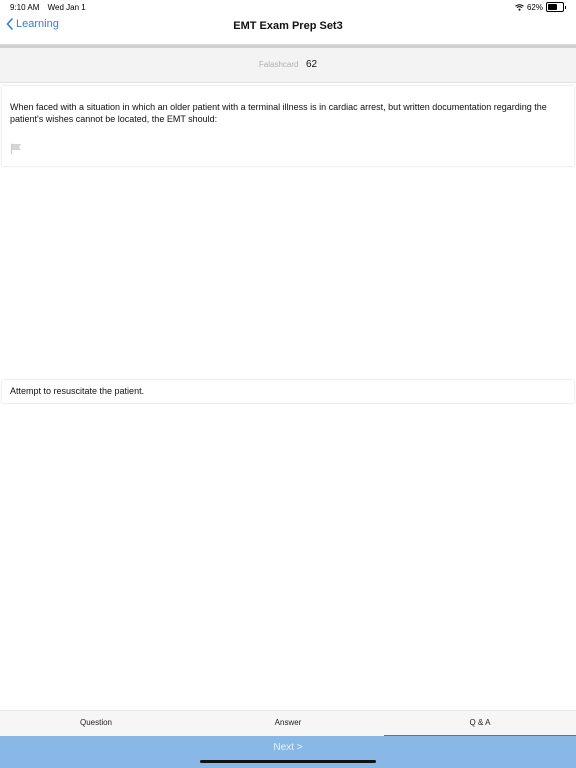 This screenshot has height=768, width=576. I want to click on status-date: Wed Jan 1, so click(66, 7).